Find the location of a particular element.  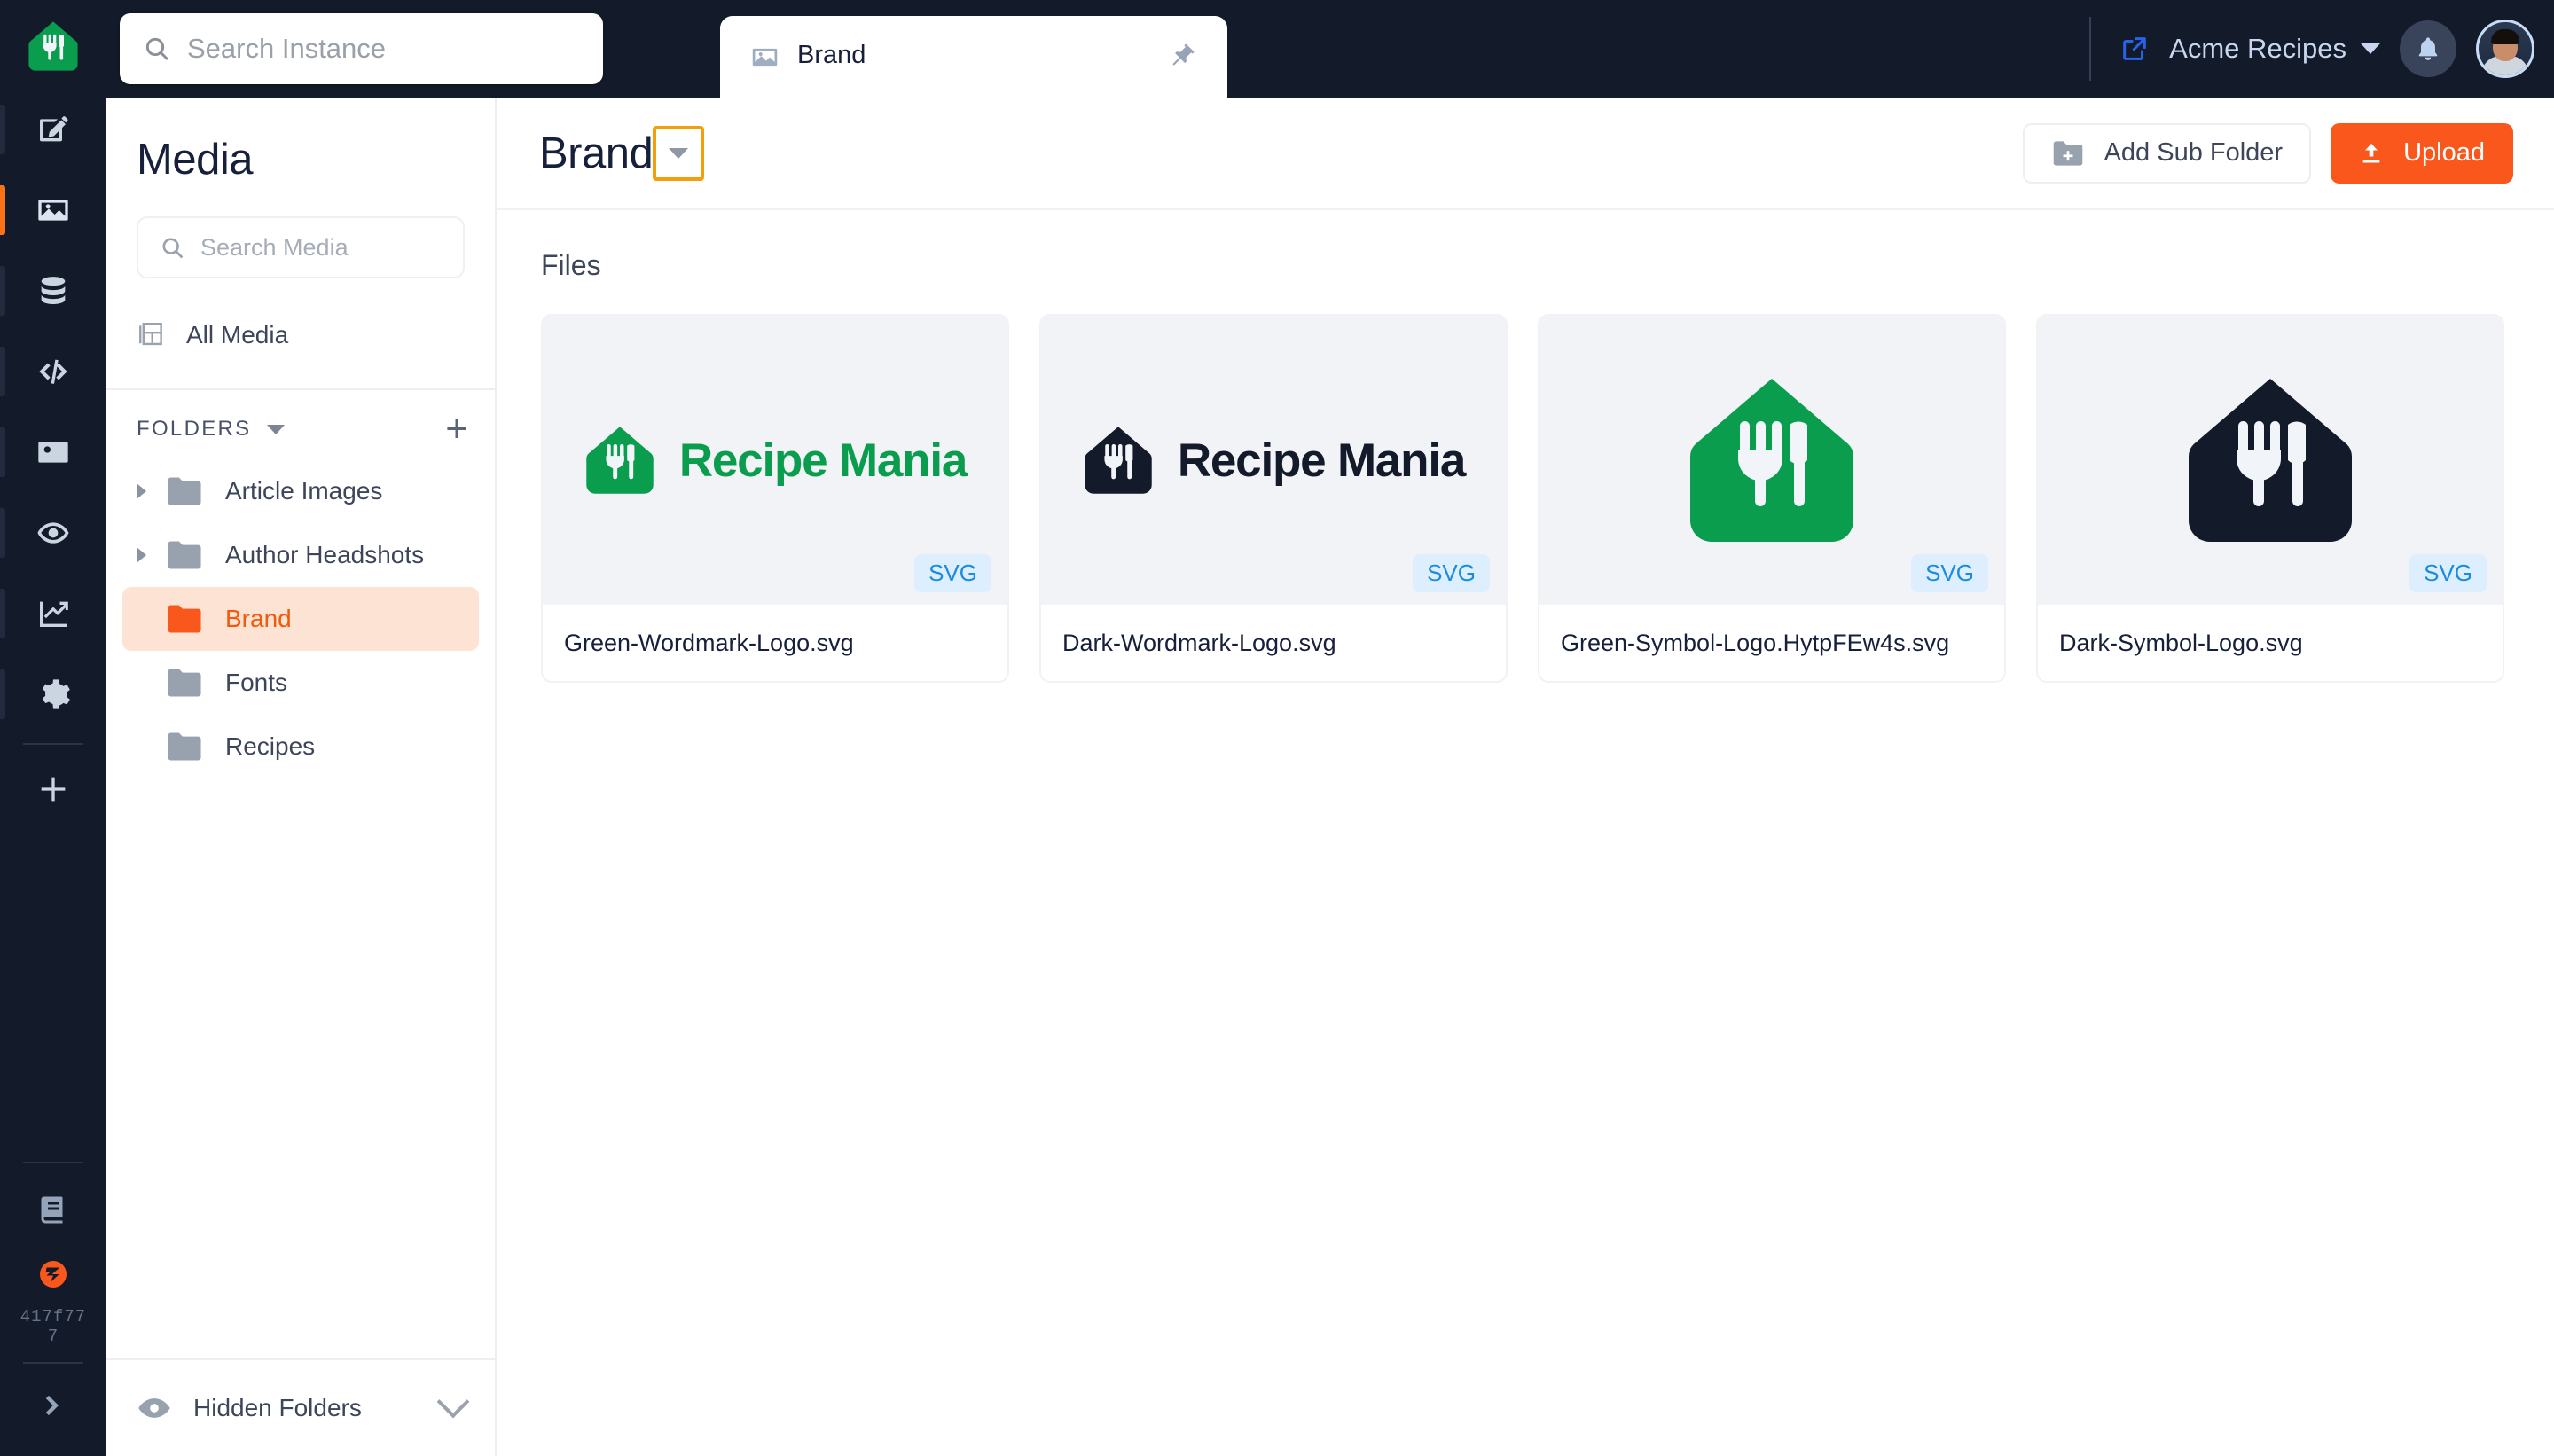

sidebar-item-code is located at coordinates (53, 371).